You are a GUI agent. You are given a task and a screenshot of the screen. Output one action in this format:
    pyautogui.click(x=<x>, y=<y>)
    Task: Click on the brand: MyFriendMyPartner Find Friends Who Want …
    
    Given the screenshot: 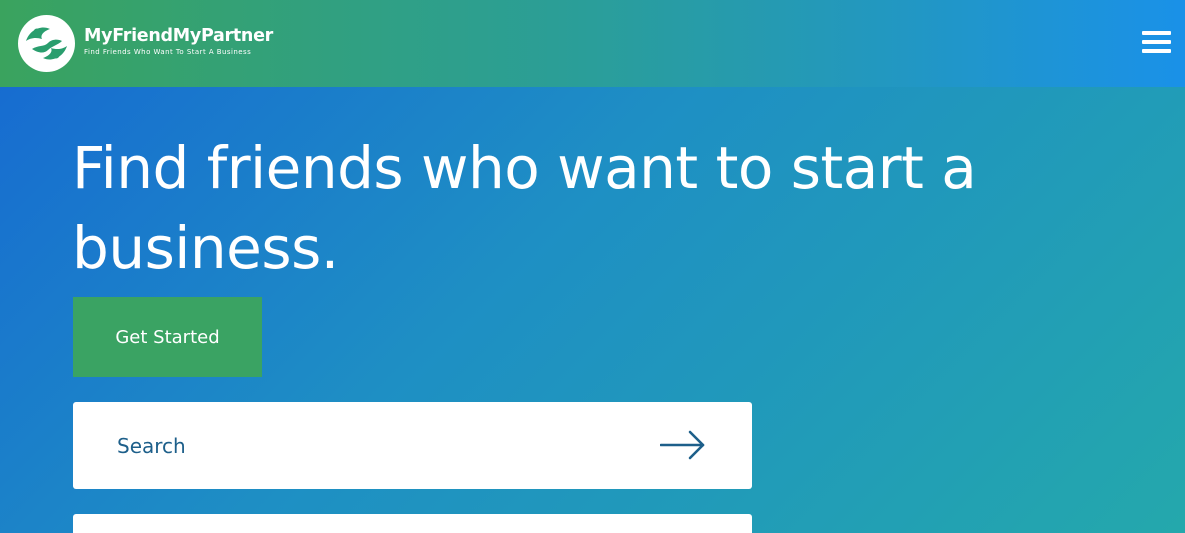 What is the action you would take?
    pyautogui.click(x=178, y=41)
    